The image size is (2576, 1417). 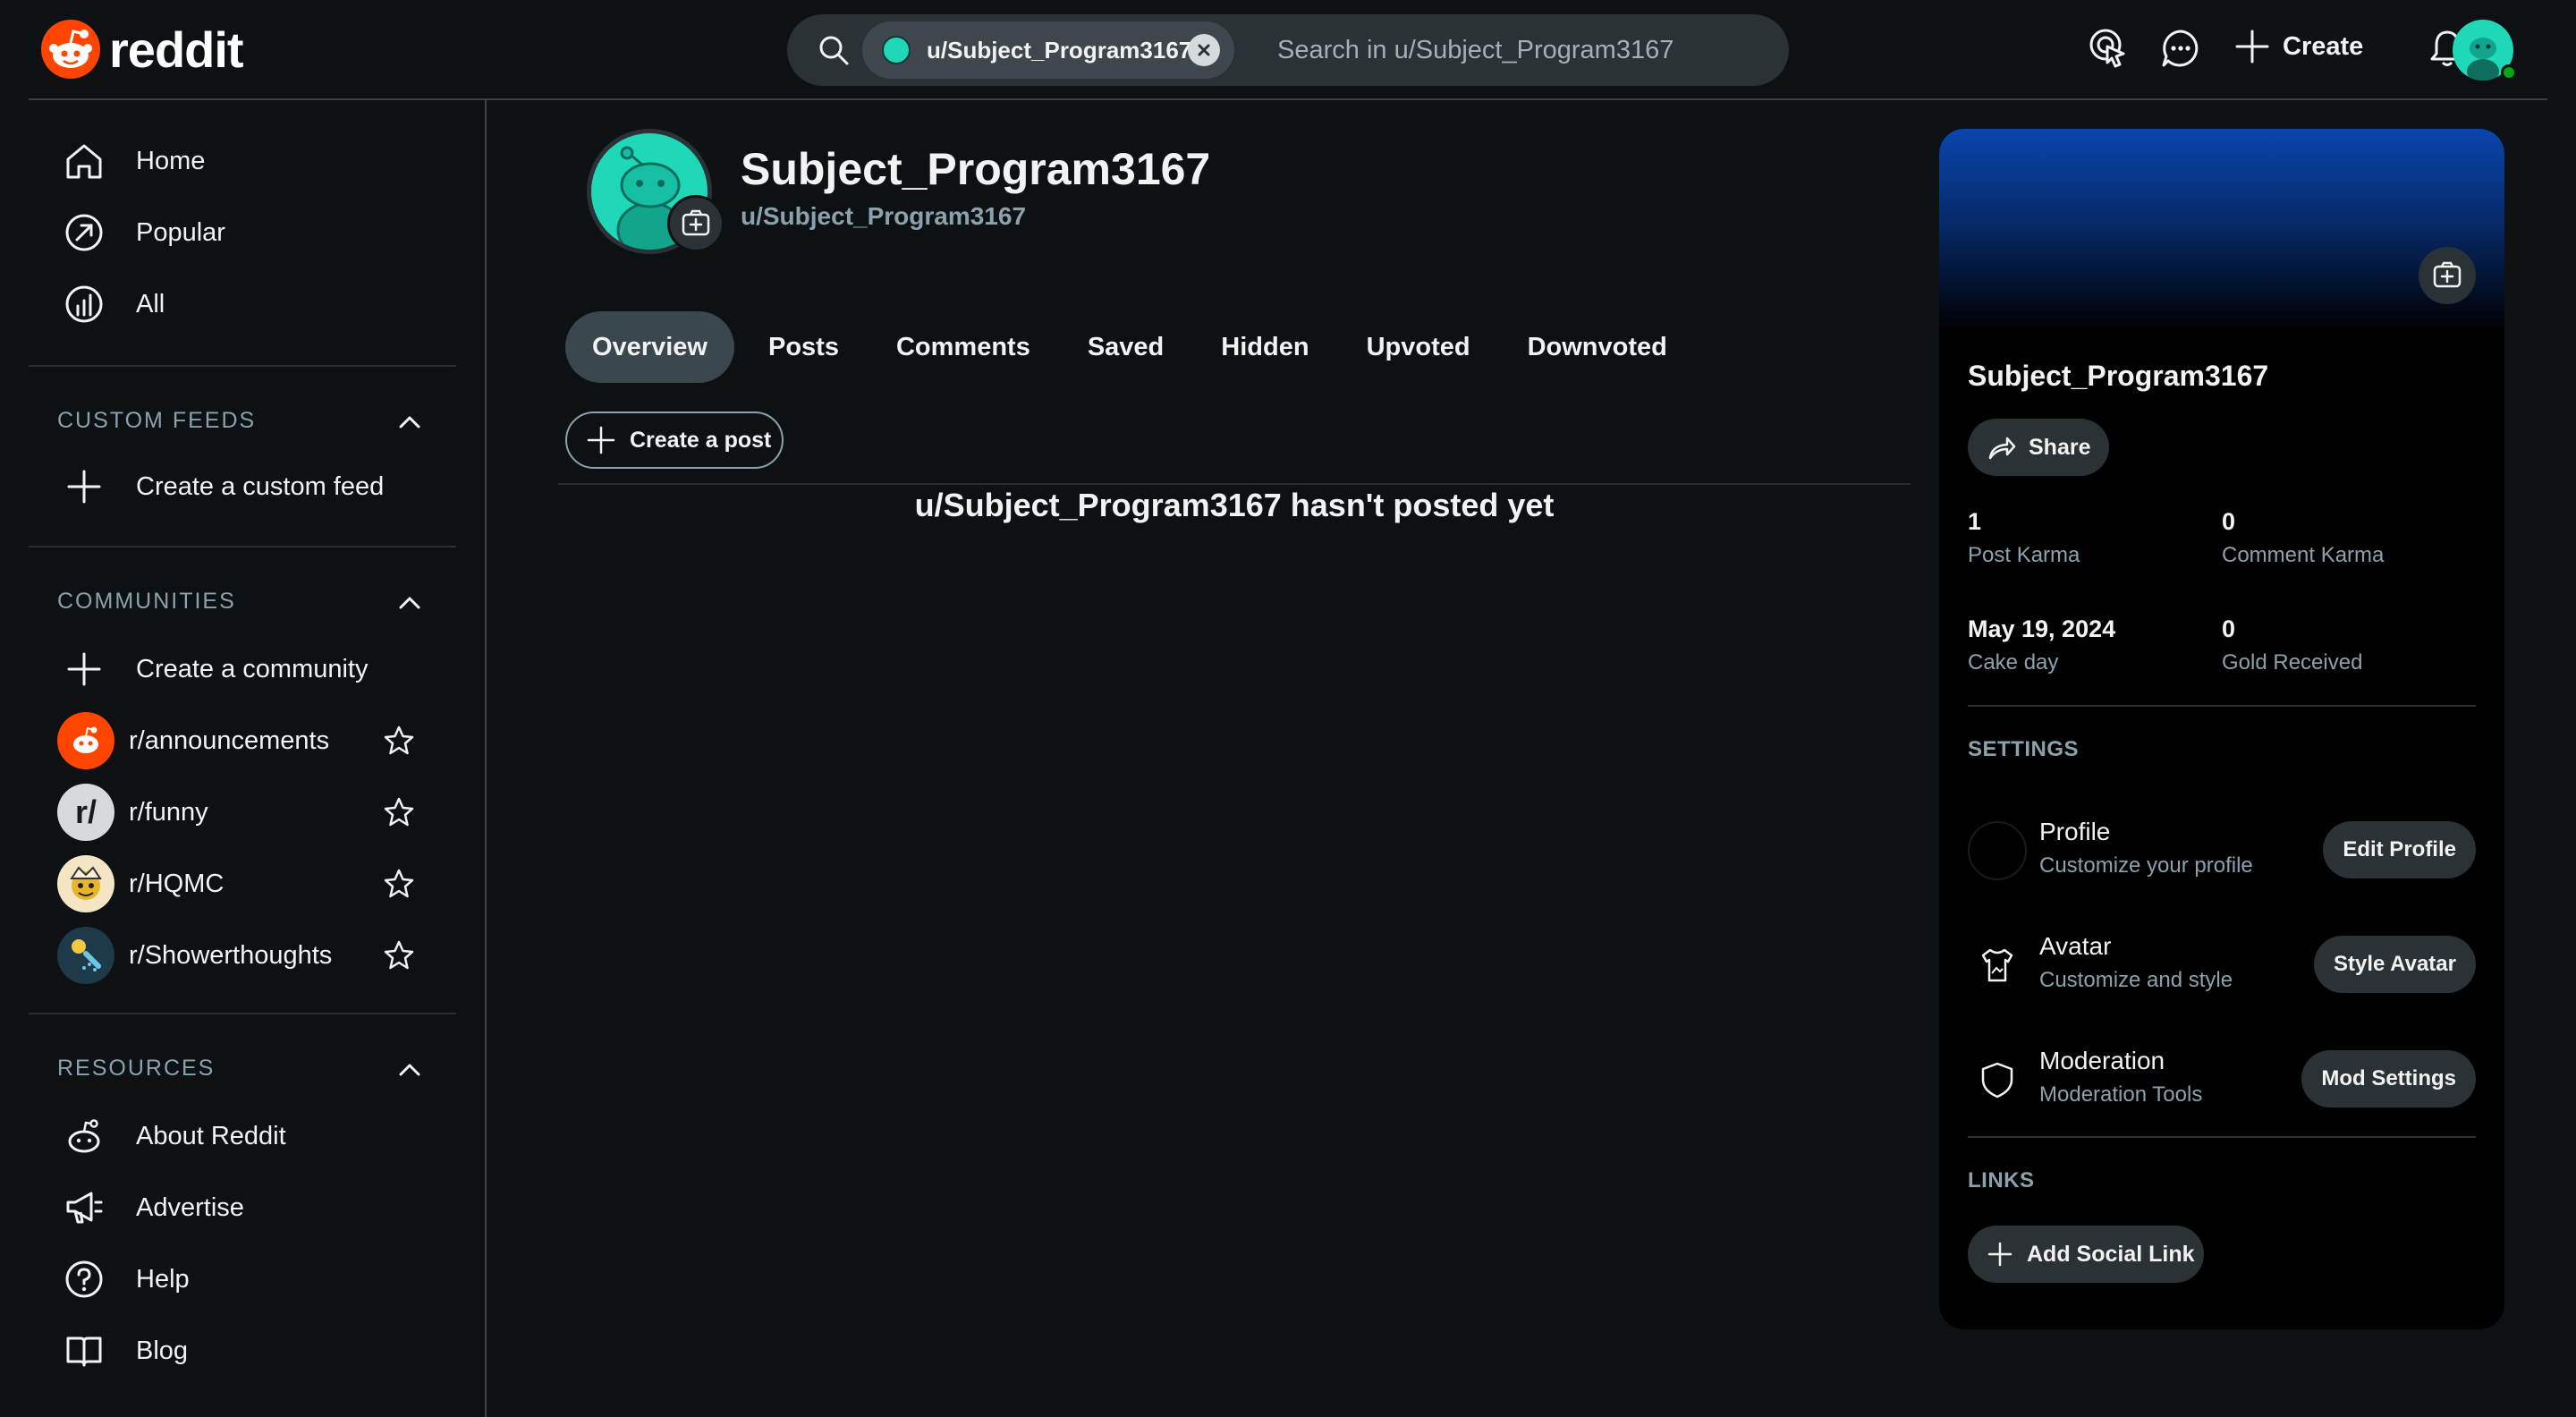 I want to click on feed-divider, so click(x=1234, y=484).